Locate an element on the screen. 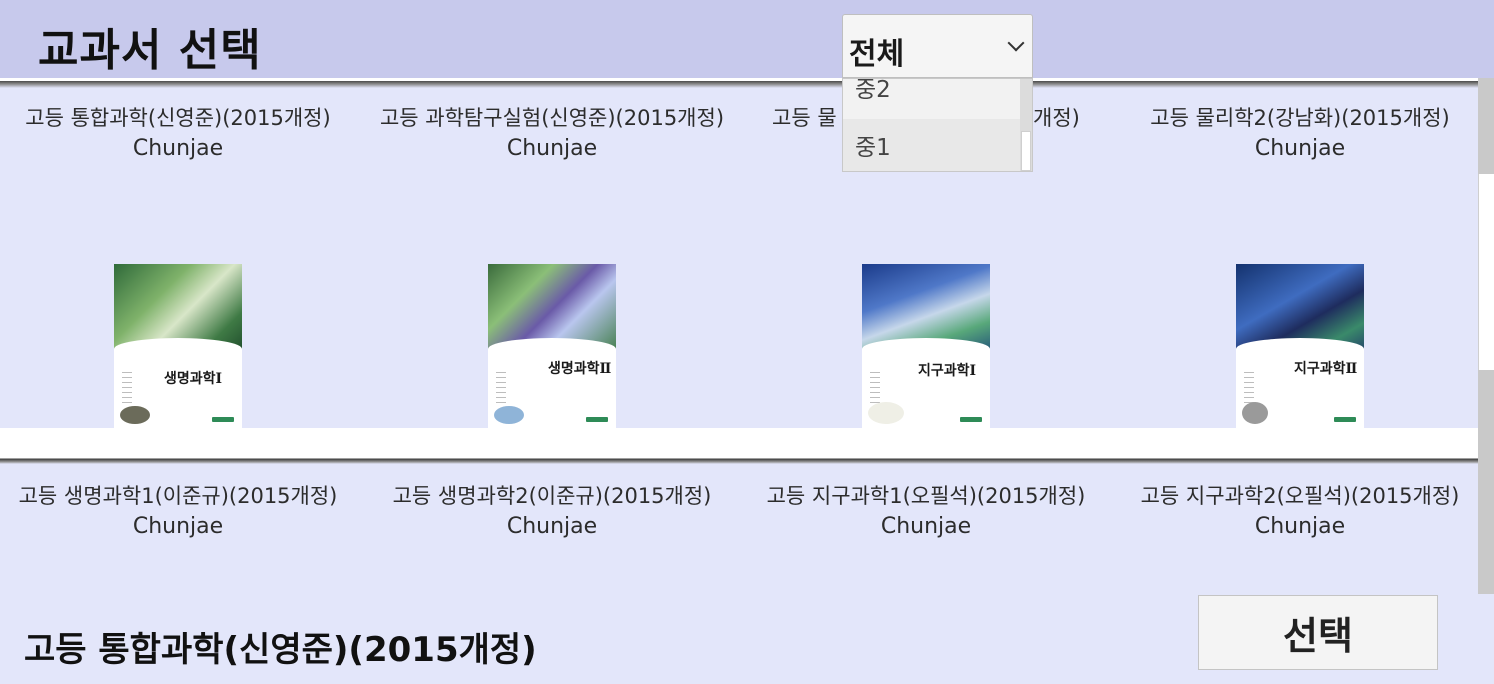 The width and height of the screenshot is (1494, 684). page-title: 교과서 선택 is located at coordinates (150, 50).